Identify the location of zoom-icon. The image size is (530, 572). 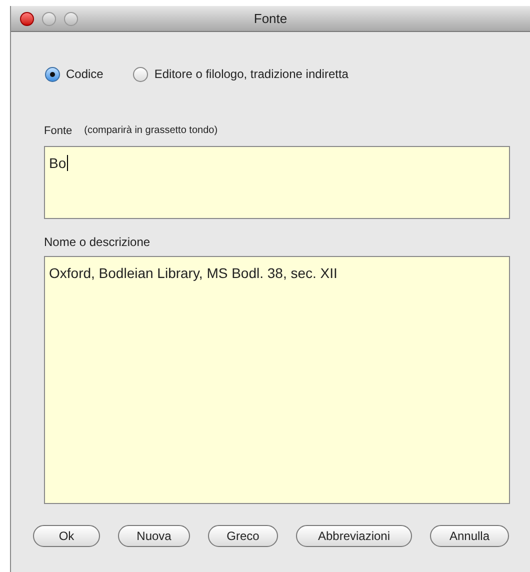
(71, 19).